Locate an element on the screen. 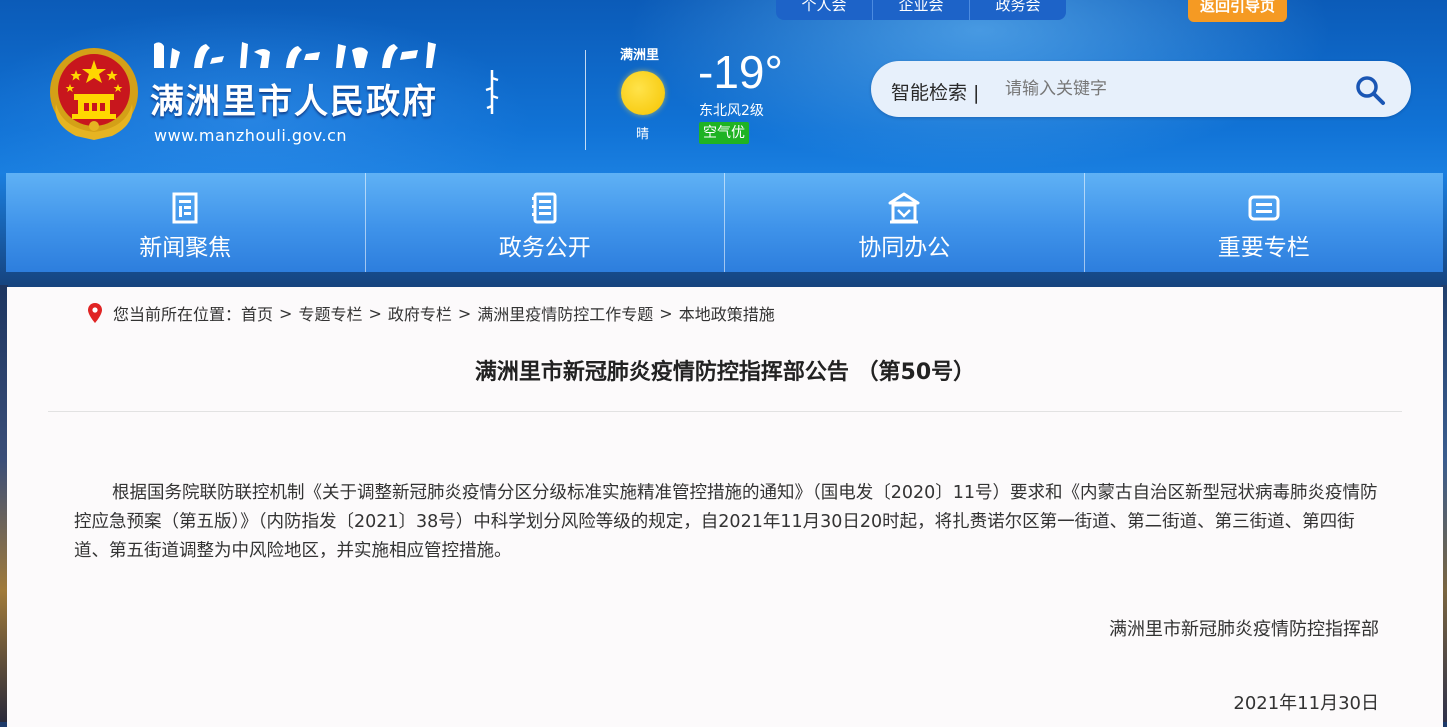 The width and height of the screenshot is (1447, 727). breadcrumb-local-policy: 本地政策措施 is located at coordinates (727, 313).